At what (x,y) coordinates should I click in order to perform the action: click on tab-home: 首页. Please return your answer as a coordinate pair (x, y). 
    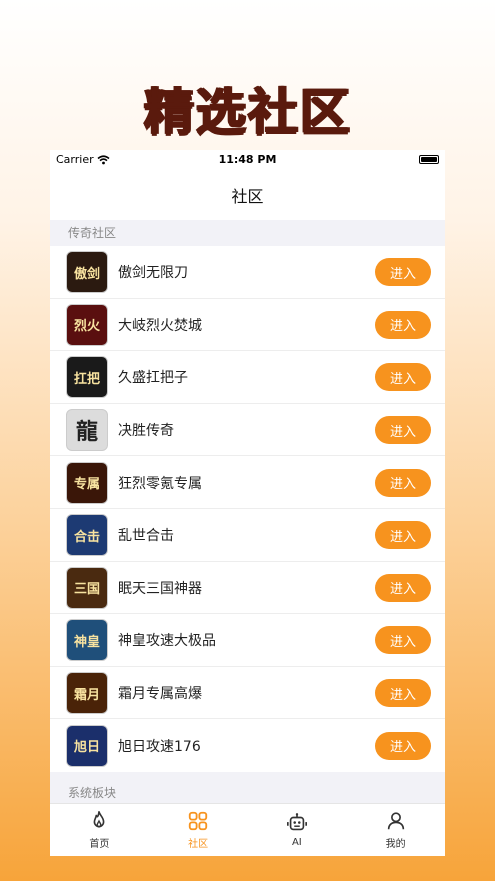
    Looking at the image, I should click on (99, 830).